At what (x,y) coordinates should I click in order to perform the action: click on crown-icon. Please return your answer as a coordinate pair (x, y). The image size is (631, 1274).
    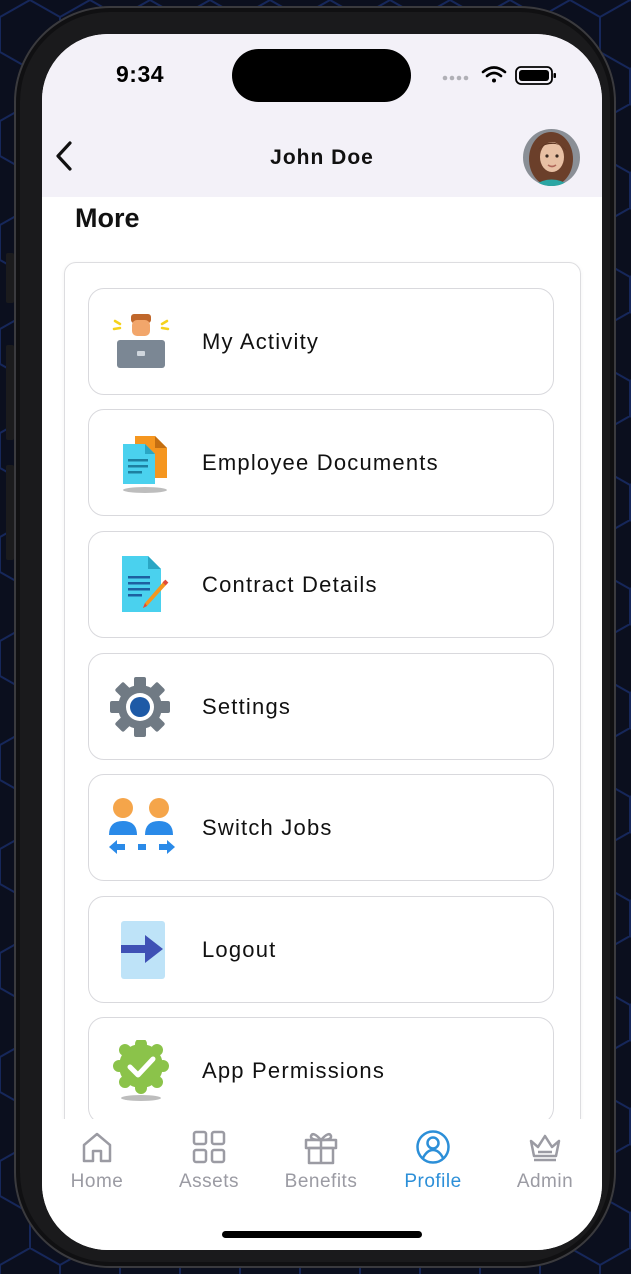
    Looking at the image, I should click on (545, 1148).